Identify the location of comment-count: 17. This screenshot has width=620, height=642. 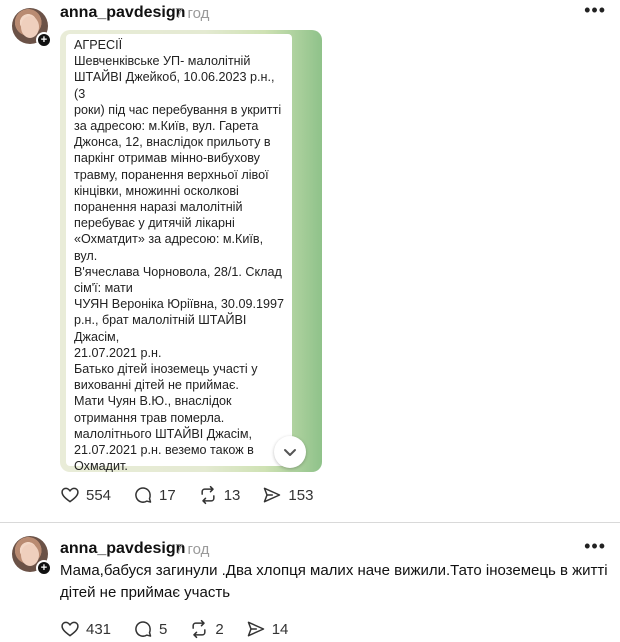
(167, 495).